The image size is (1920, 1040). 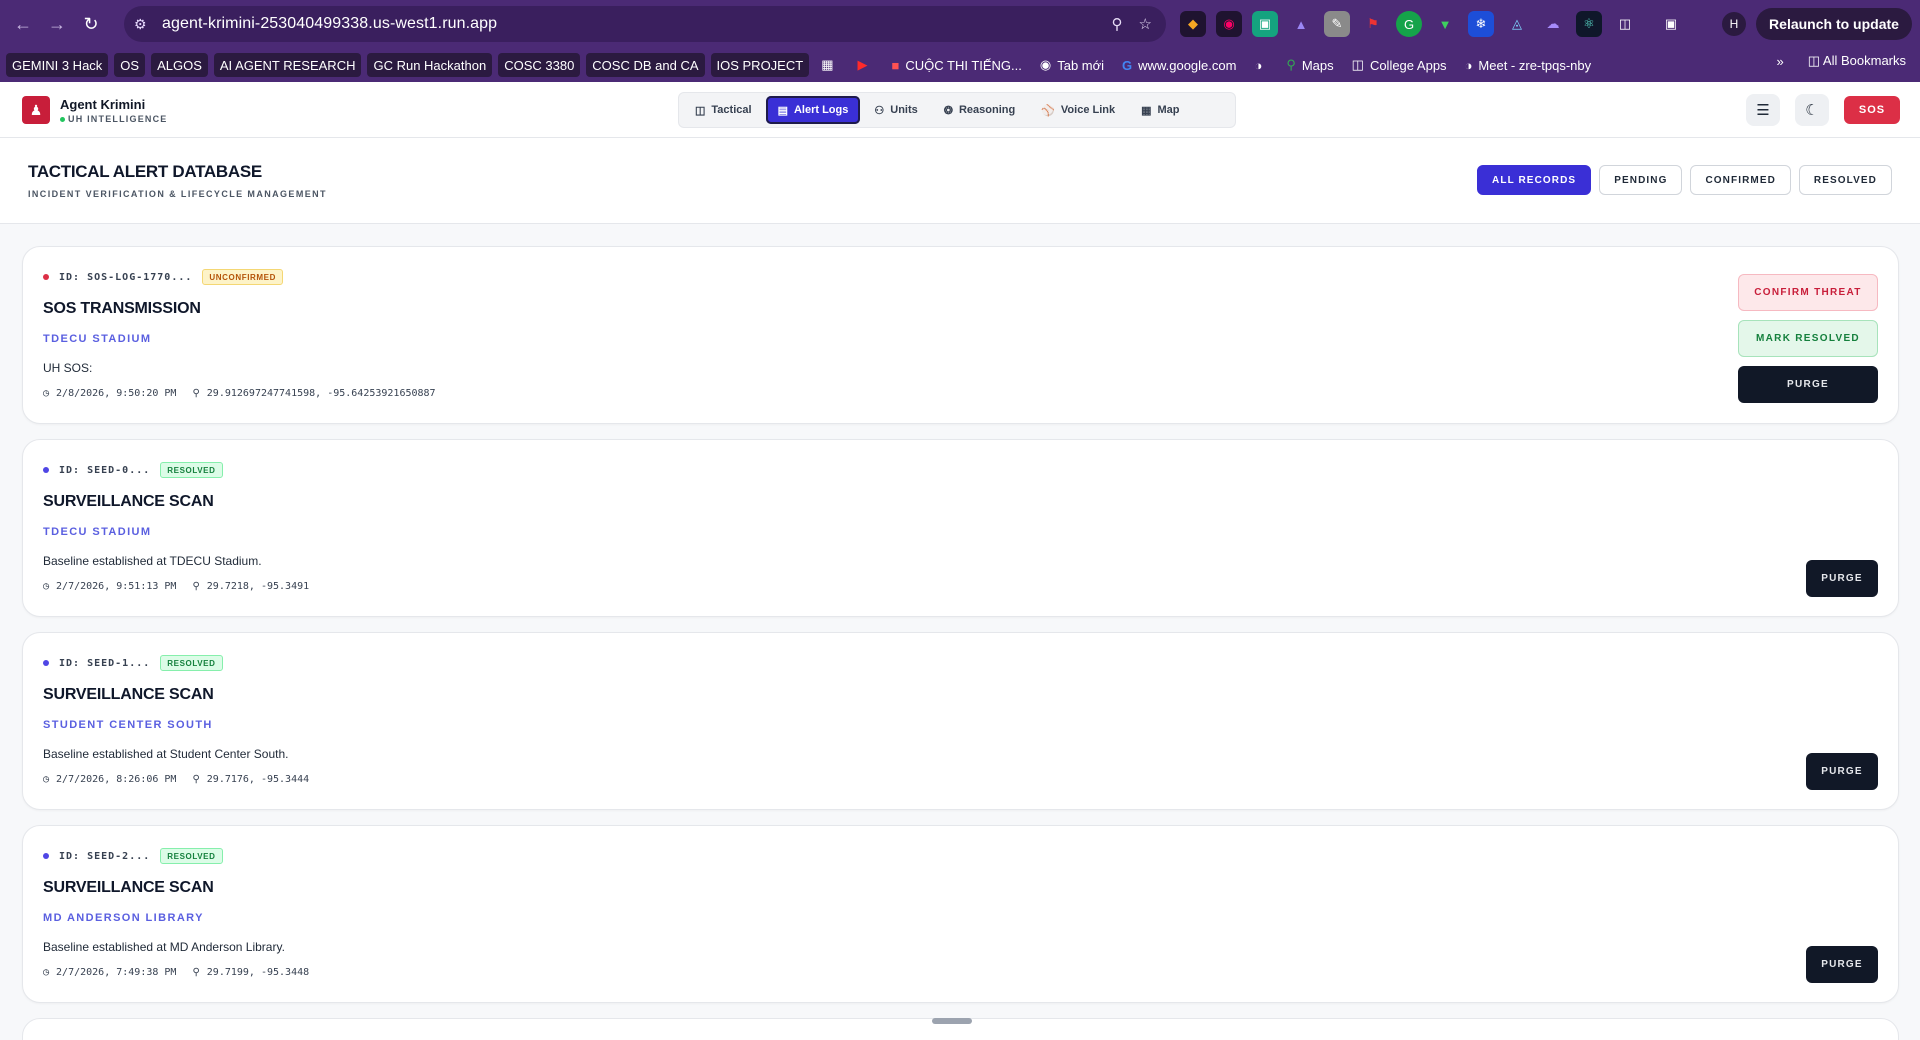 I want to click on site-settings-icon: ⚙, so click(x=144, y=24).